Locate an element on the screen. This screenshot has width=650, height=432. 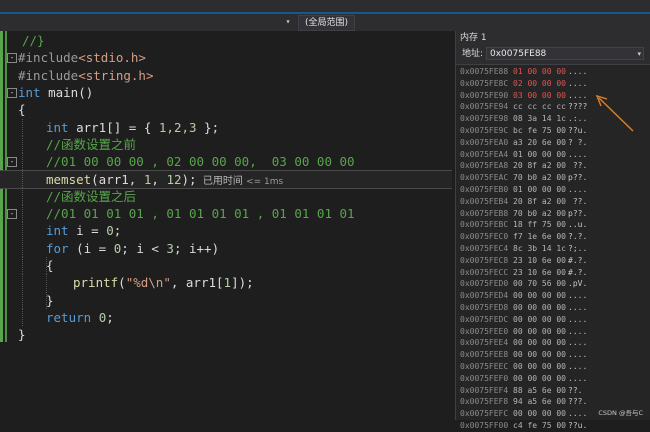
code-line: printf("%d\n", arr1[1]); is located at coordinates (226, 283).